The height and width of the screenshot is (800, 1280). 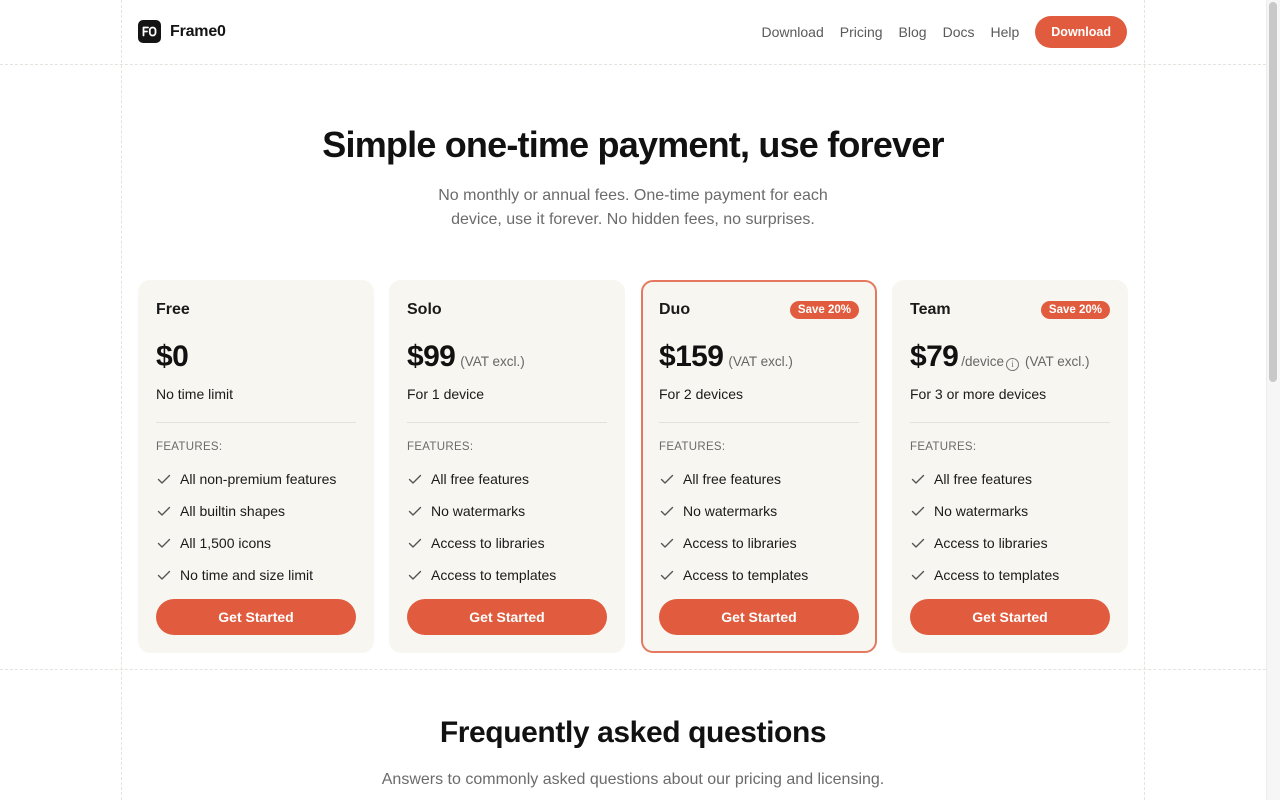 What do you see at coordinates (930, 309) in the screenshot?
I see `plan-name: Team` at bounding box center [930, 309].